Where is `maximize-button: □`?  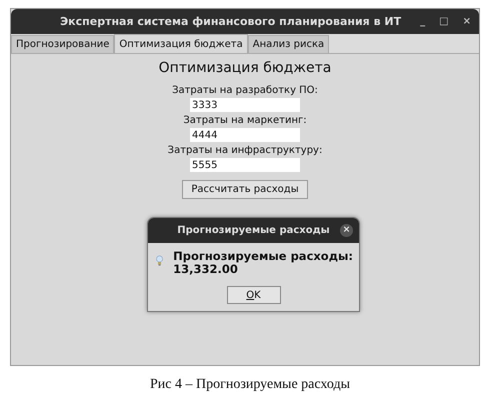
maximize-button: □ is located at coordinates (444, 21).